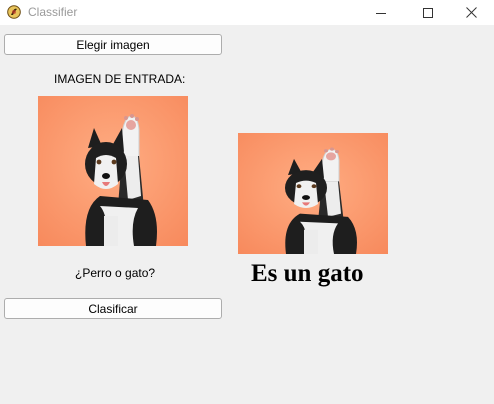 The height and width of the screenshot is (404, 494). What do you see at coordinates (53, 12) in the screenshot?
I see `window-title: Classifier` at bounding box center [53, 12].